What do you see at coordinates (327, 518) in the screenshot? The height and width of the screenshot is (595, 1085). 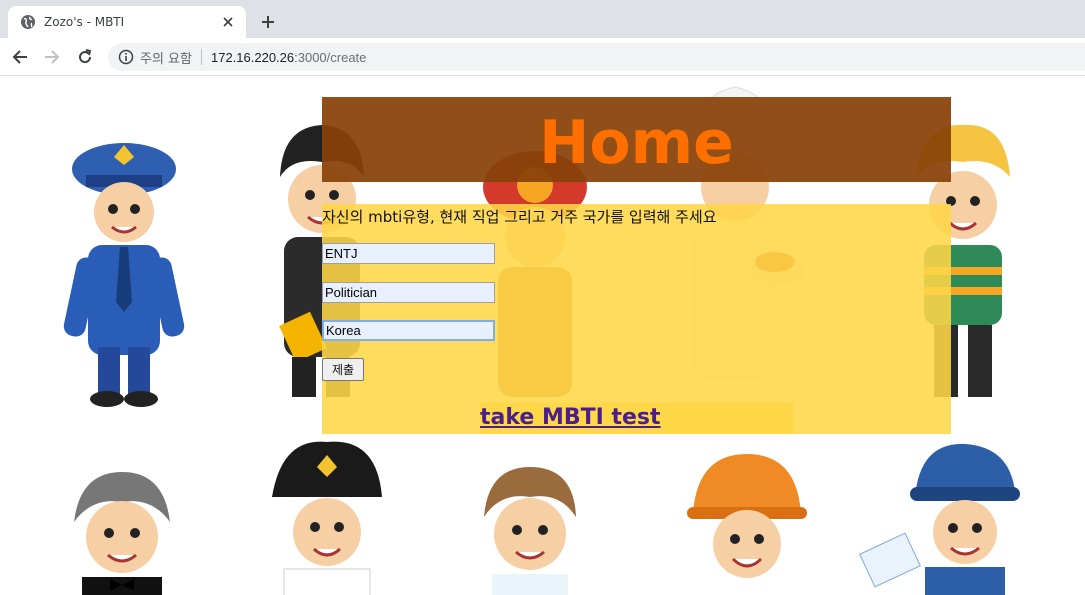 I see `pilot-figure` at bounding box center [327, 518].